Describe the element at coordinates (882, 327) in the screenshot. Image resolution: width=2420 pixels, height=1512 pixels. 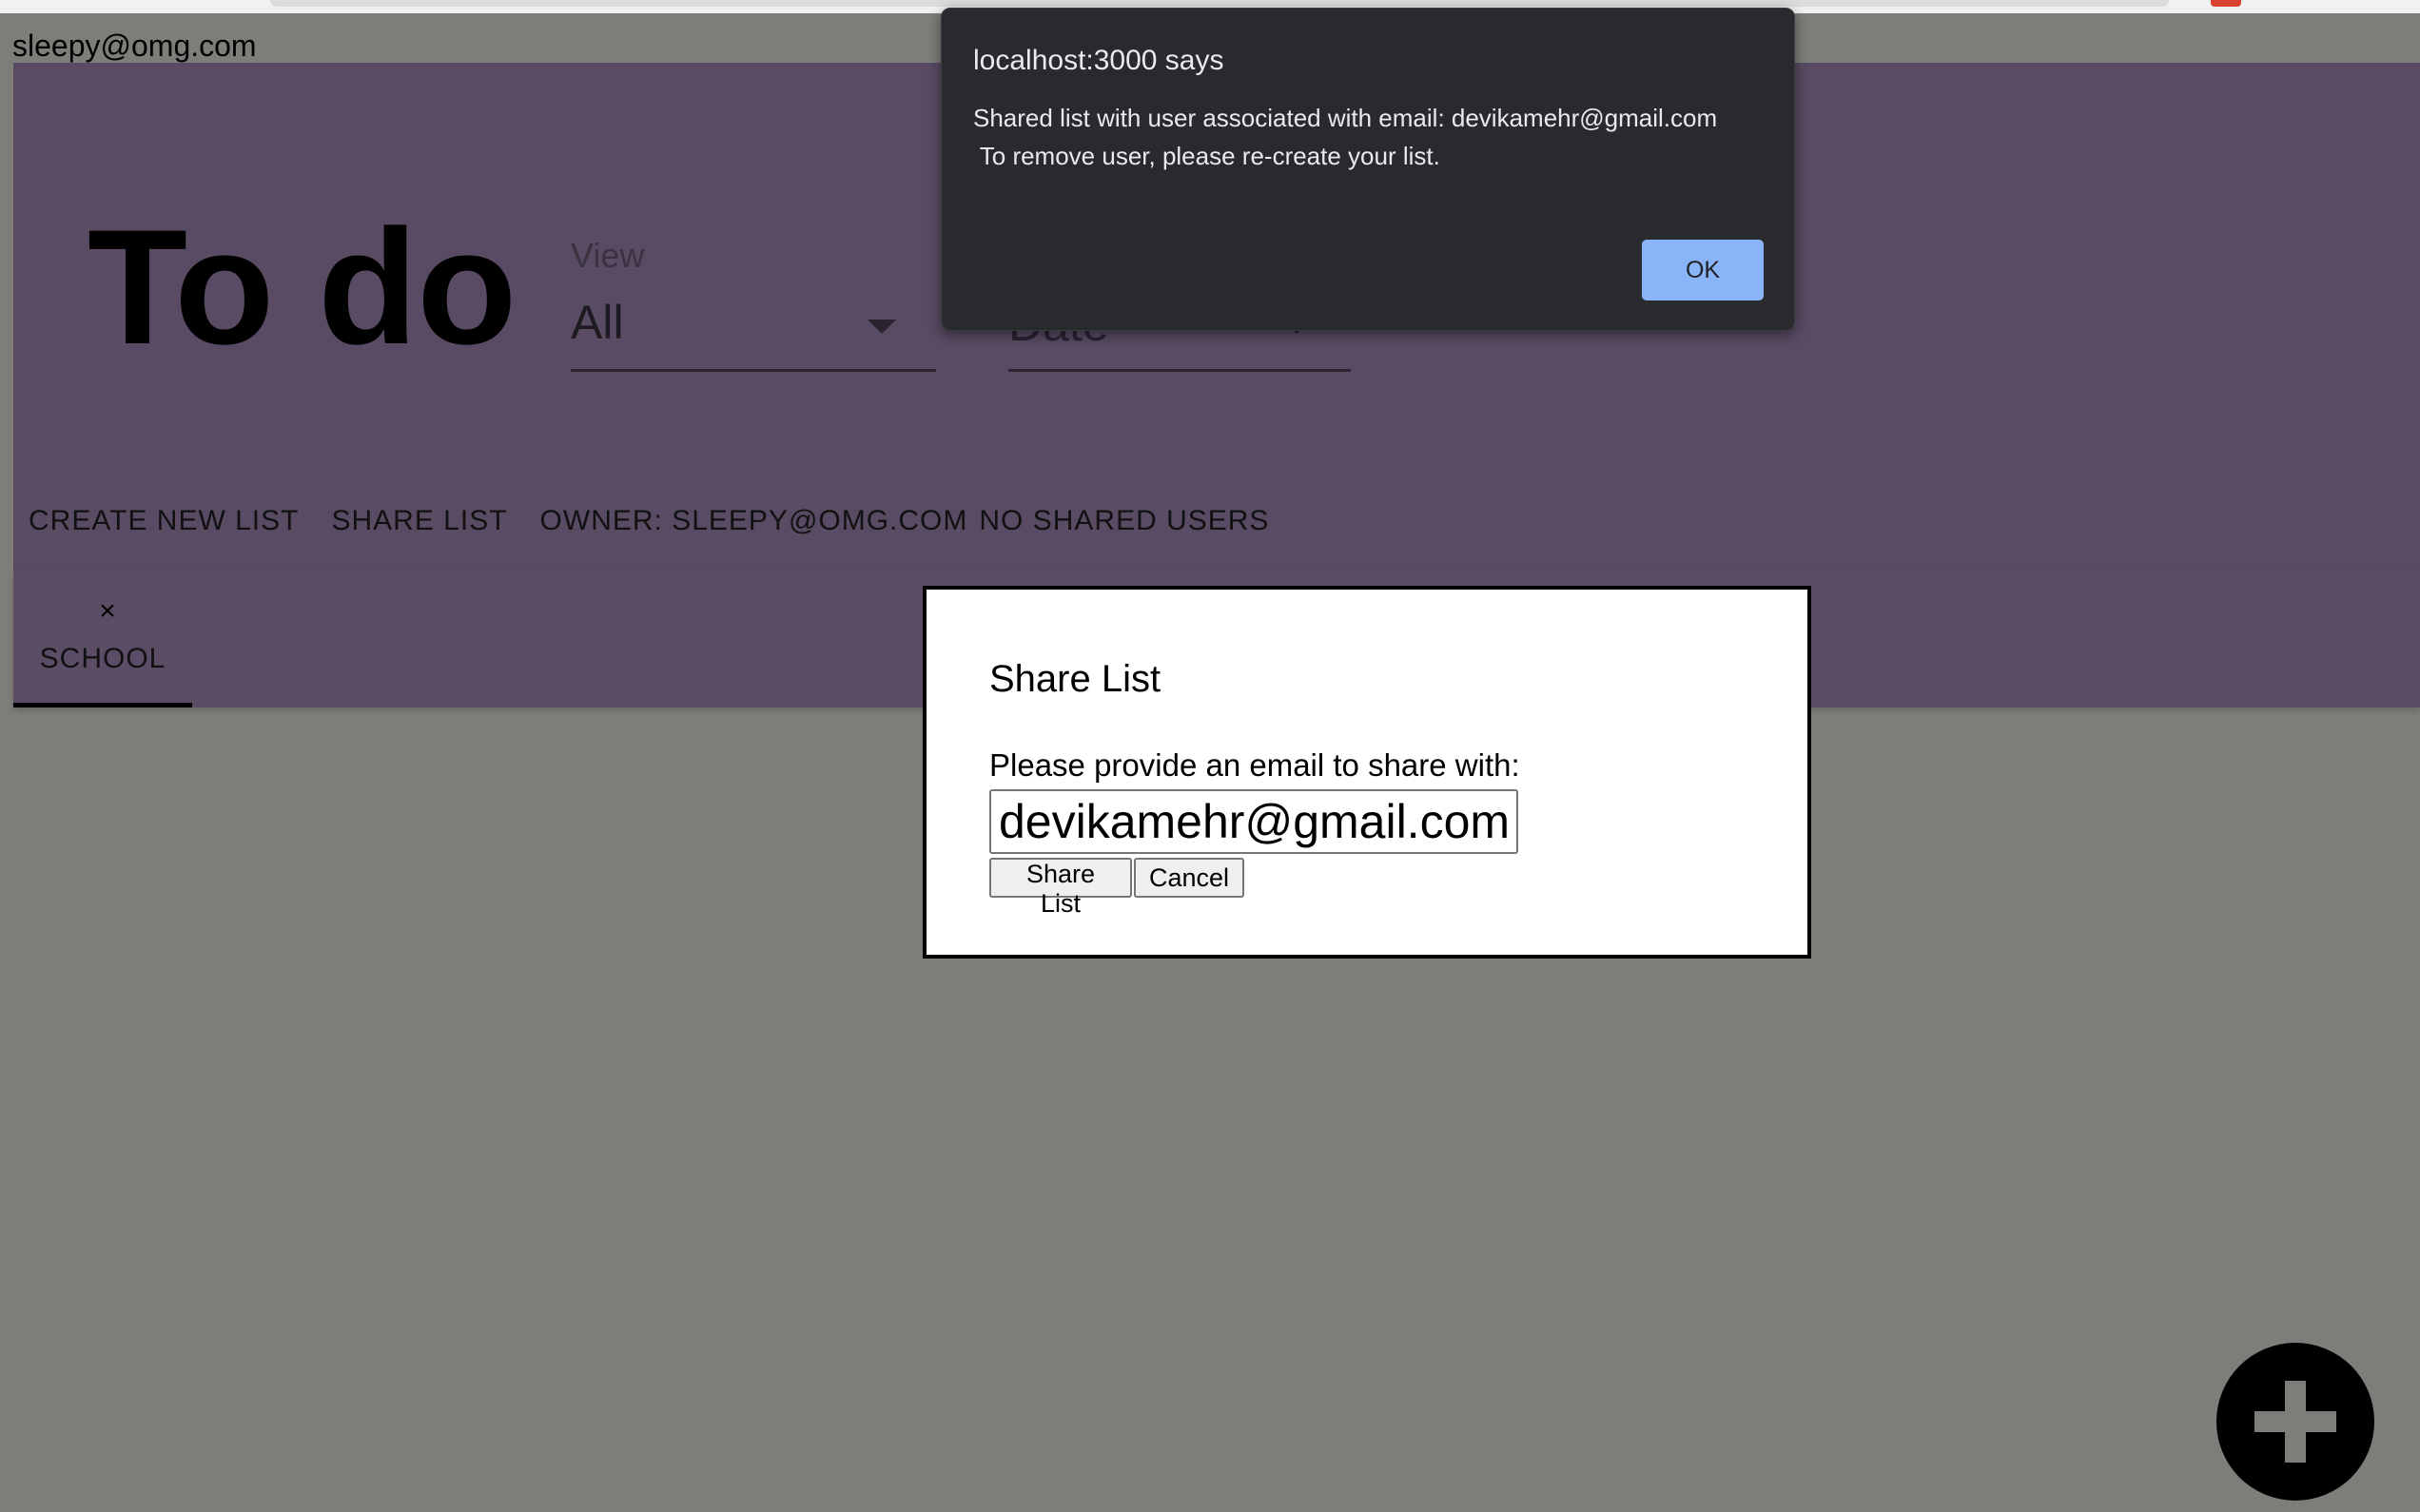
I see `chevron-down-icon` at that location.